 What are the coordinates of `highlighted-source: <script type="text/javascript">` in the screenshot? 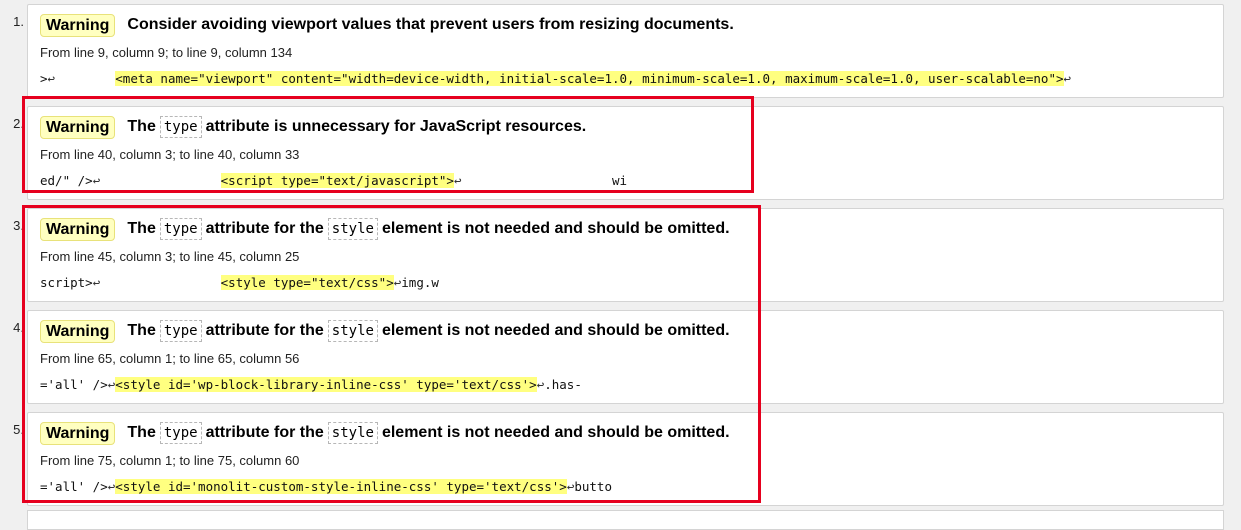 It's located at (337, 180).